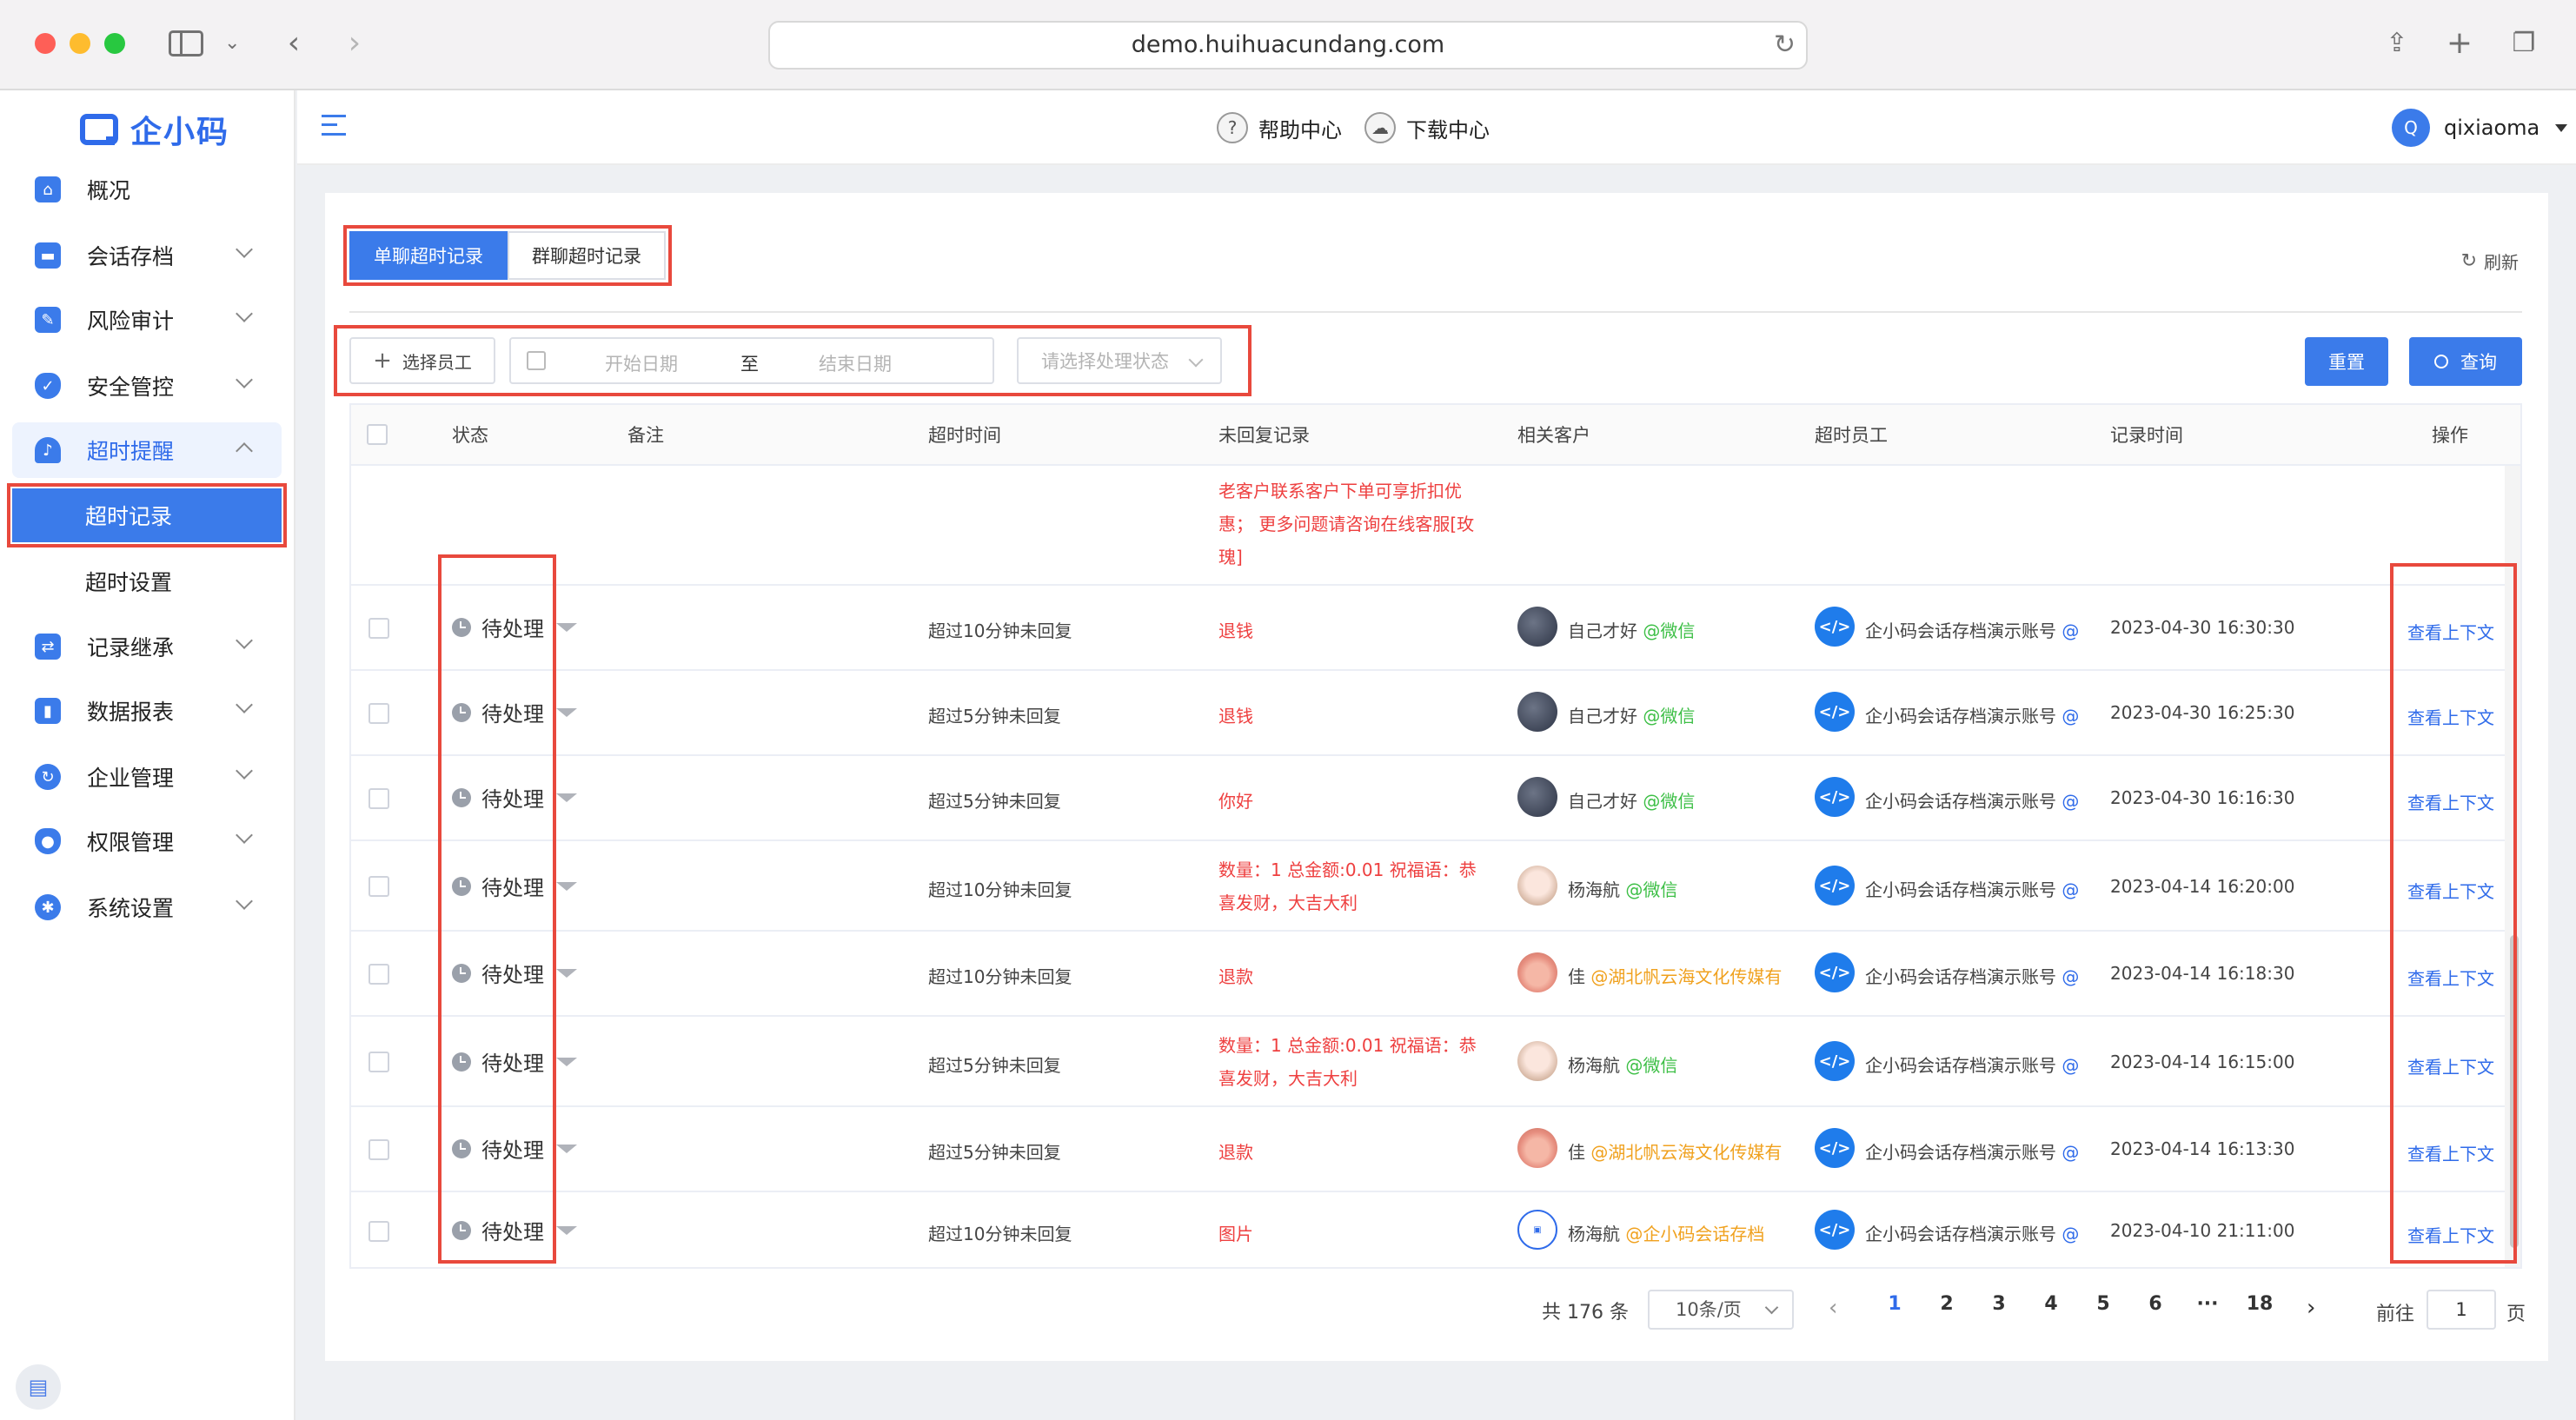  What do you see at coordinates (2207, 1304) in the screenshot?
I see `page-ellipsis: ···` at bounding box center [2207, 1304].